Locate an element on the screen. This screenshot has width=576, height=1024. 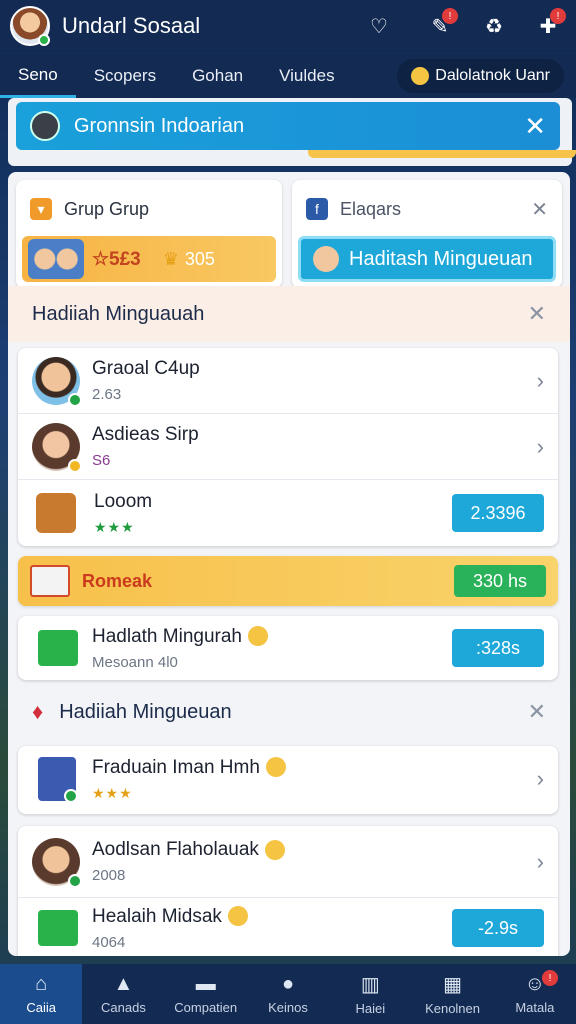
task-card: Hadlath Mingurah Mesoann 4l0 :328s is located at coordinates (288, 648).